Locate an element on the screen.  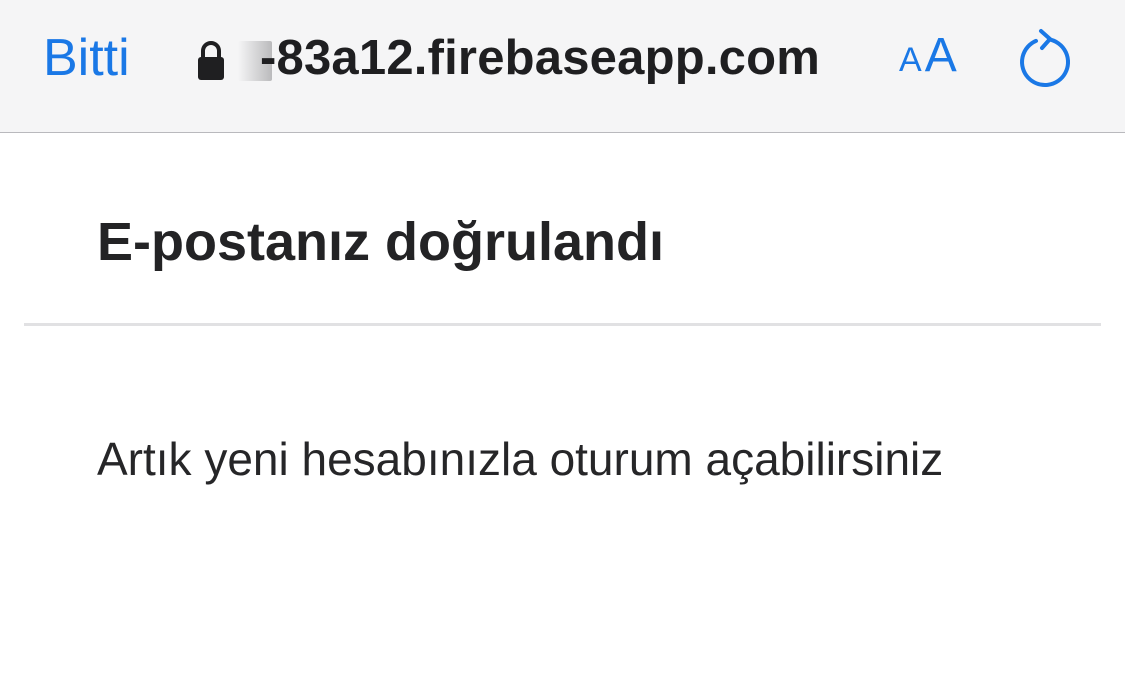
text-size-button: A A is located at coordinates (928, 58).